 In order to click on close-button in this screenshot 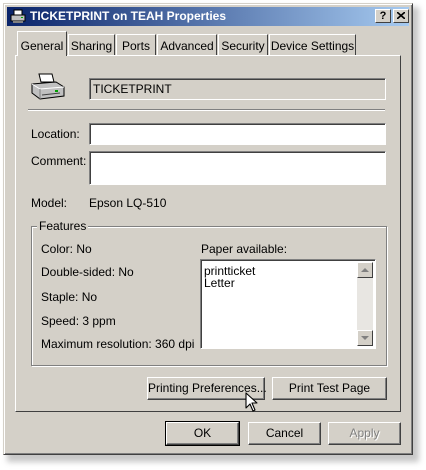, I will do `click(401, 16)`.